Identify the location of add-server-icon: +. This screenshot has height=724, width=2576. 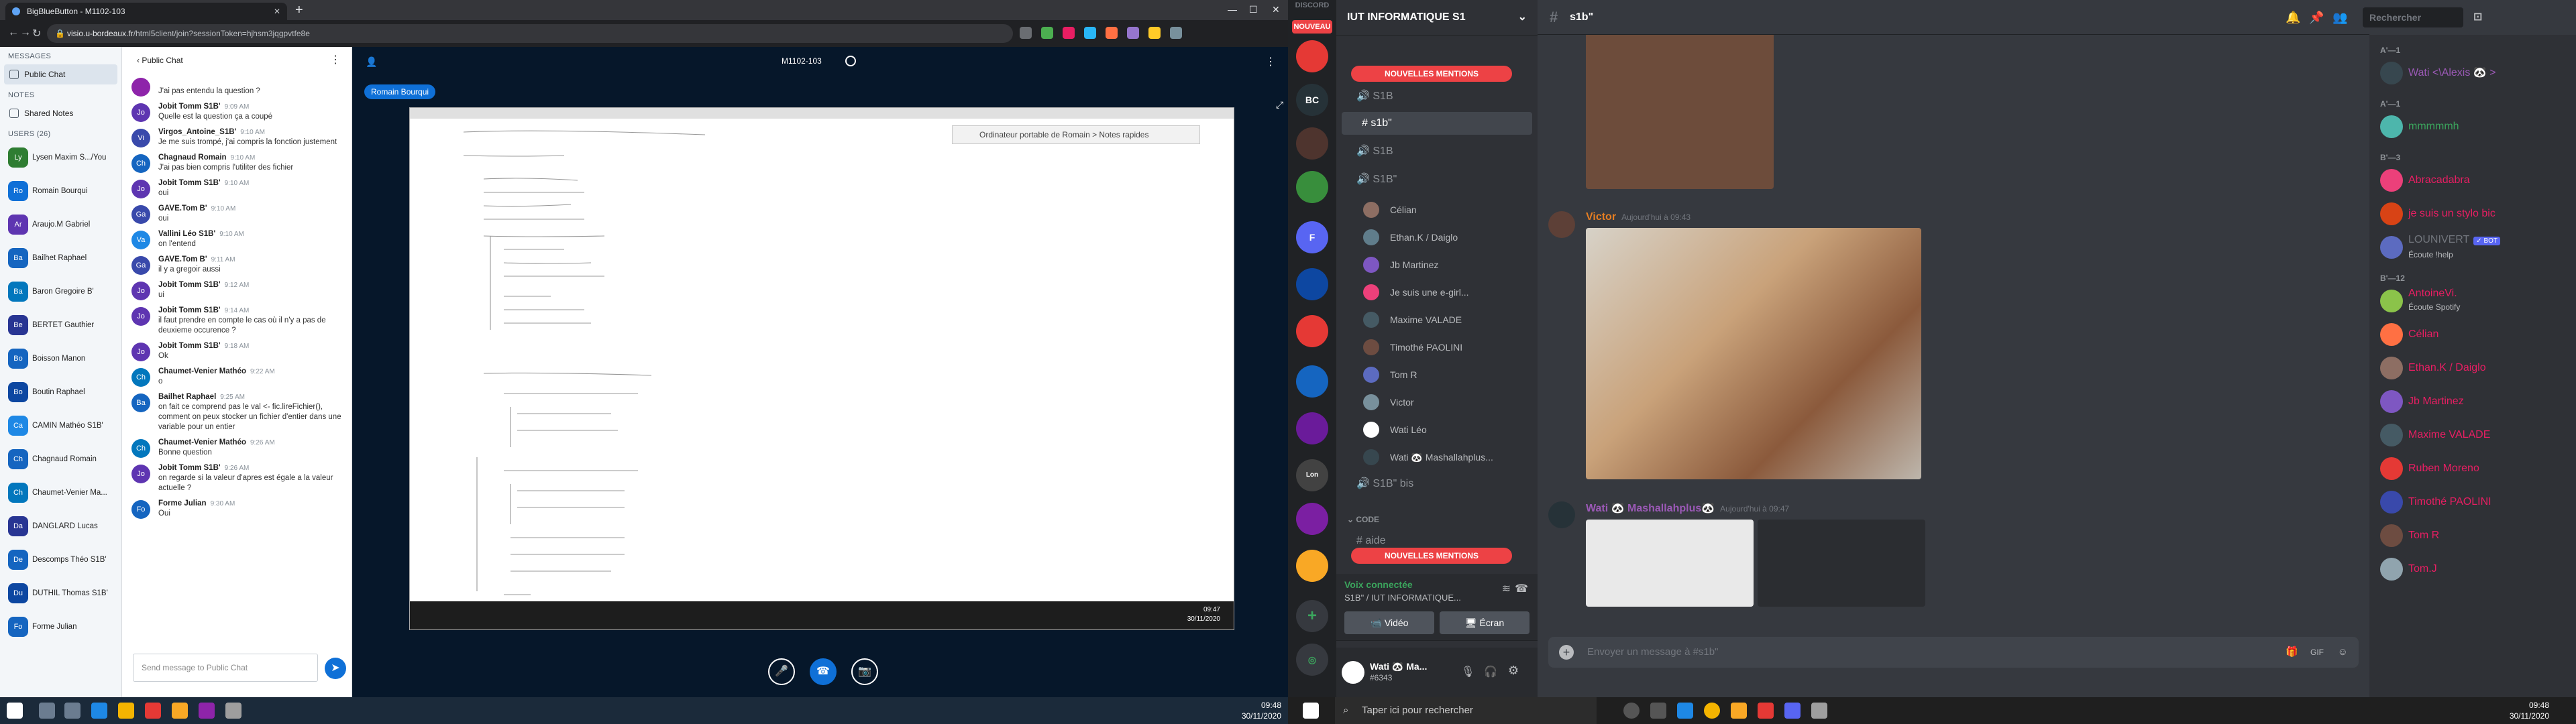
(1312, 616).